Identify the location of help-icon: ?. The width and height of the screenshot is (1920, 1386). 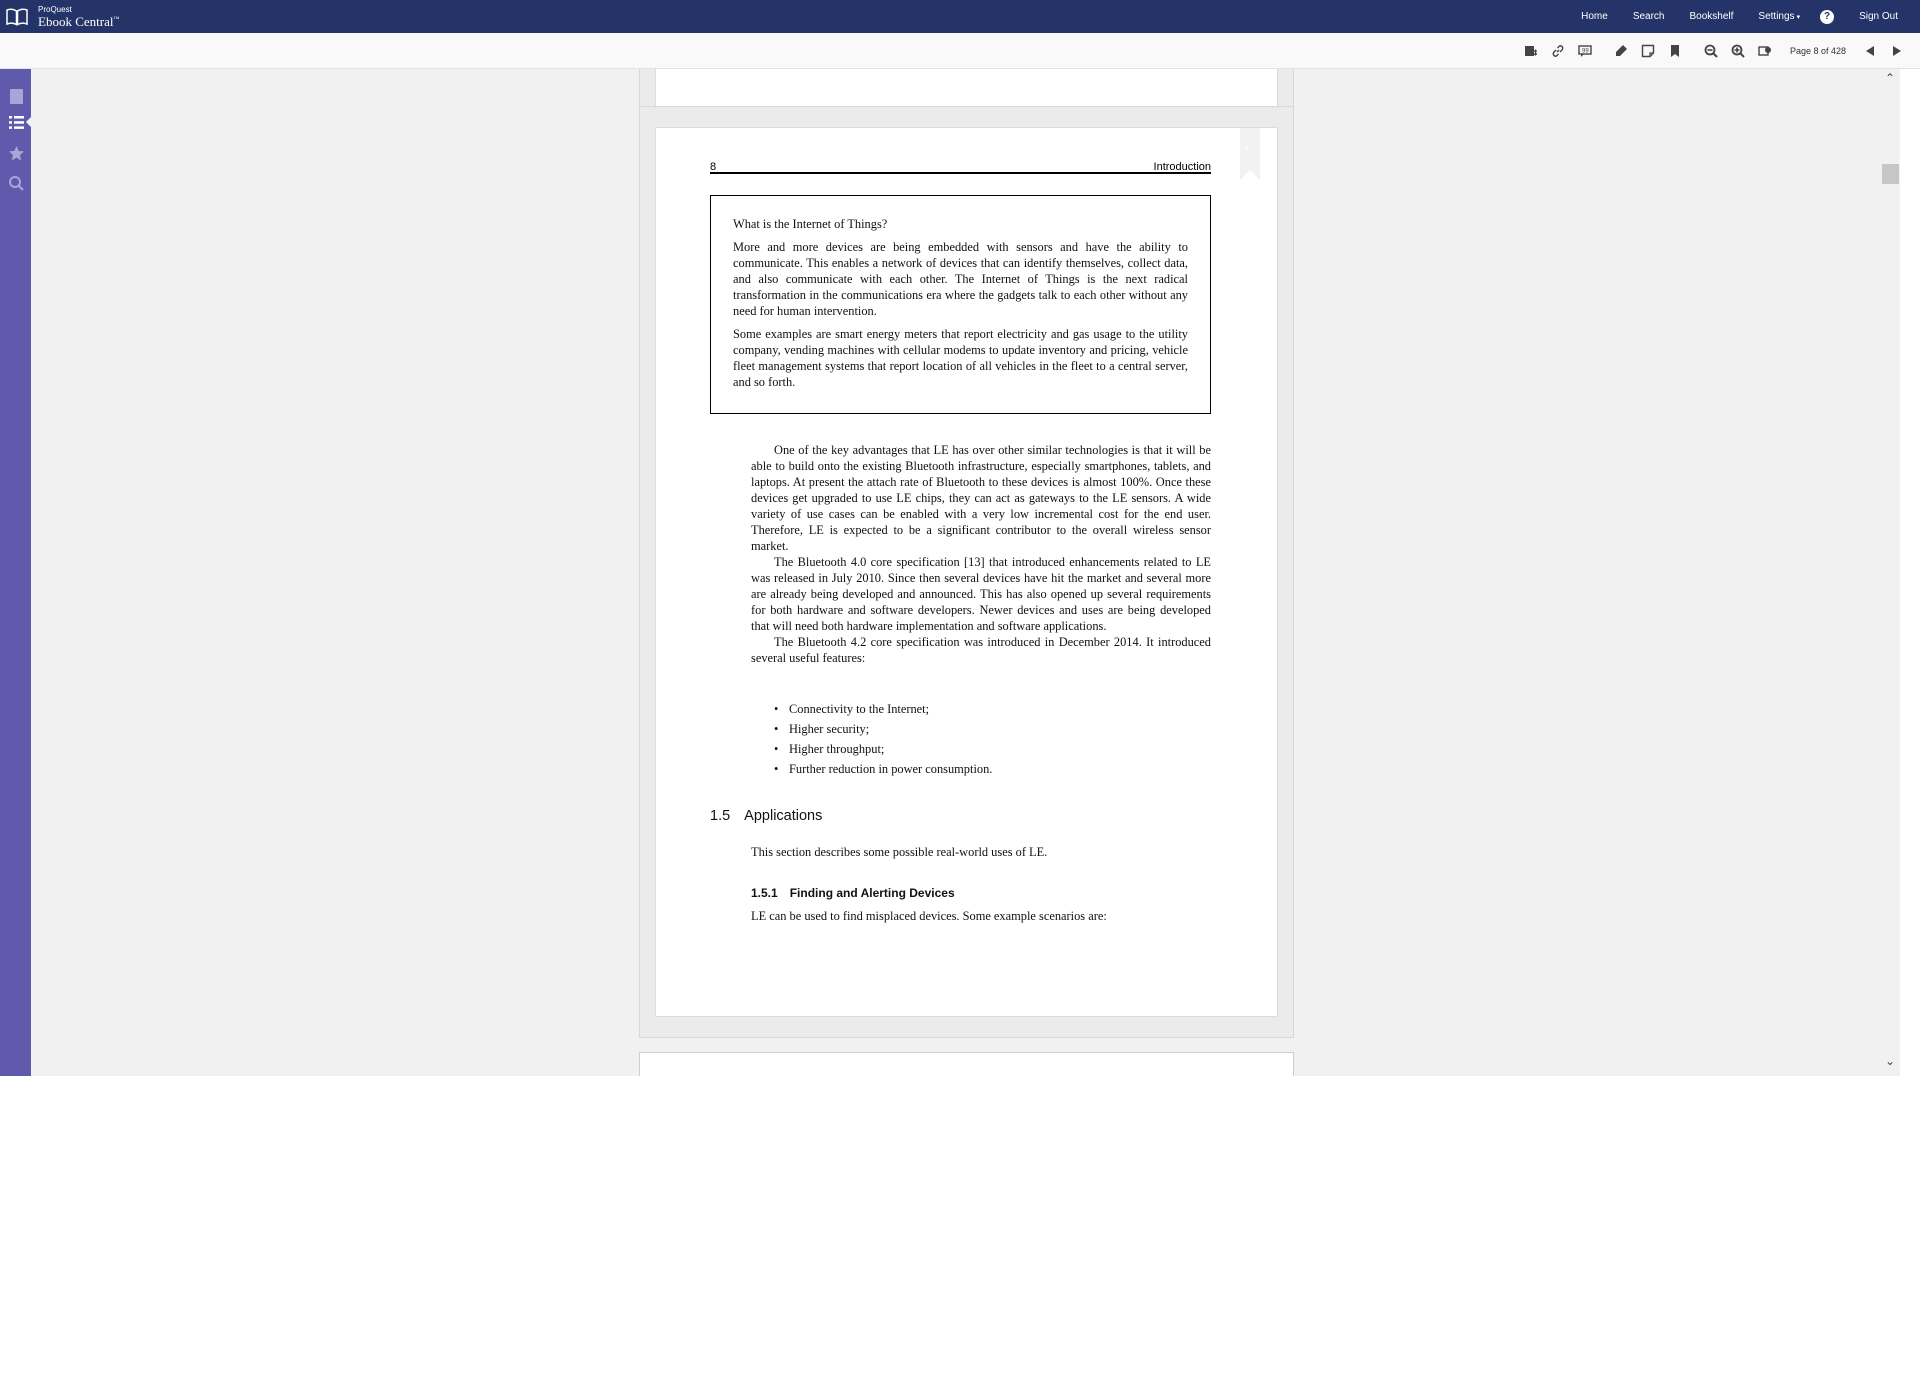
(1827, 16).